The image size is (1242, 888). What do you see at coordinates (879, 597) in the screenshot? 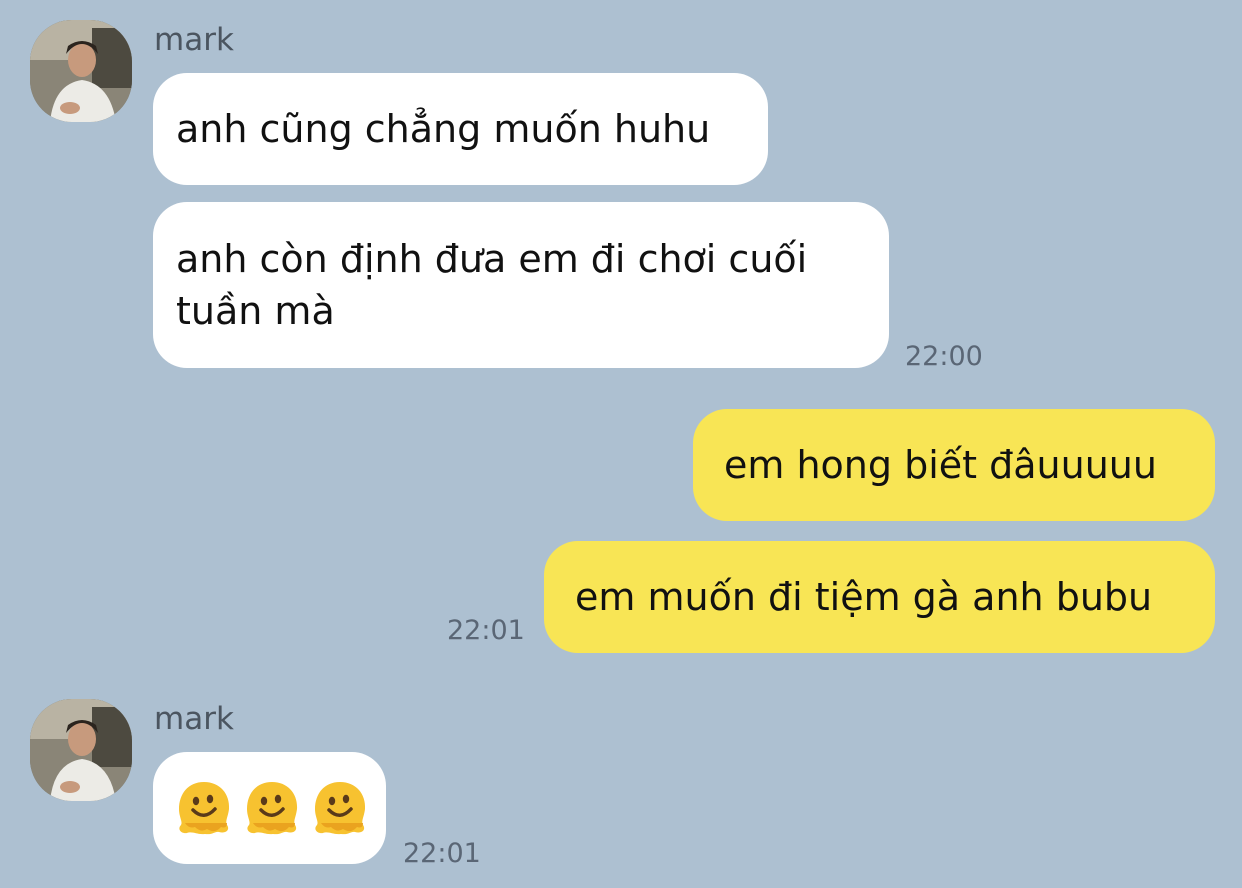
I see `message-bubble-outgoing: em muốn đi tiệm gà anh bubu` at bounding box center [879, 597].